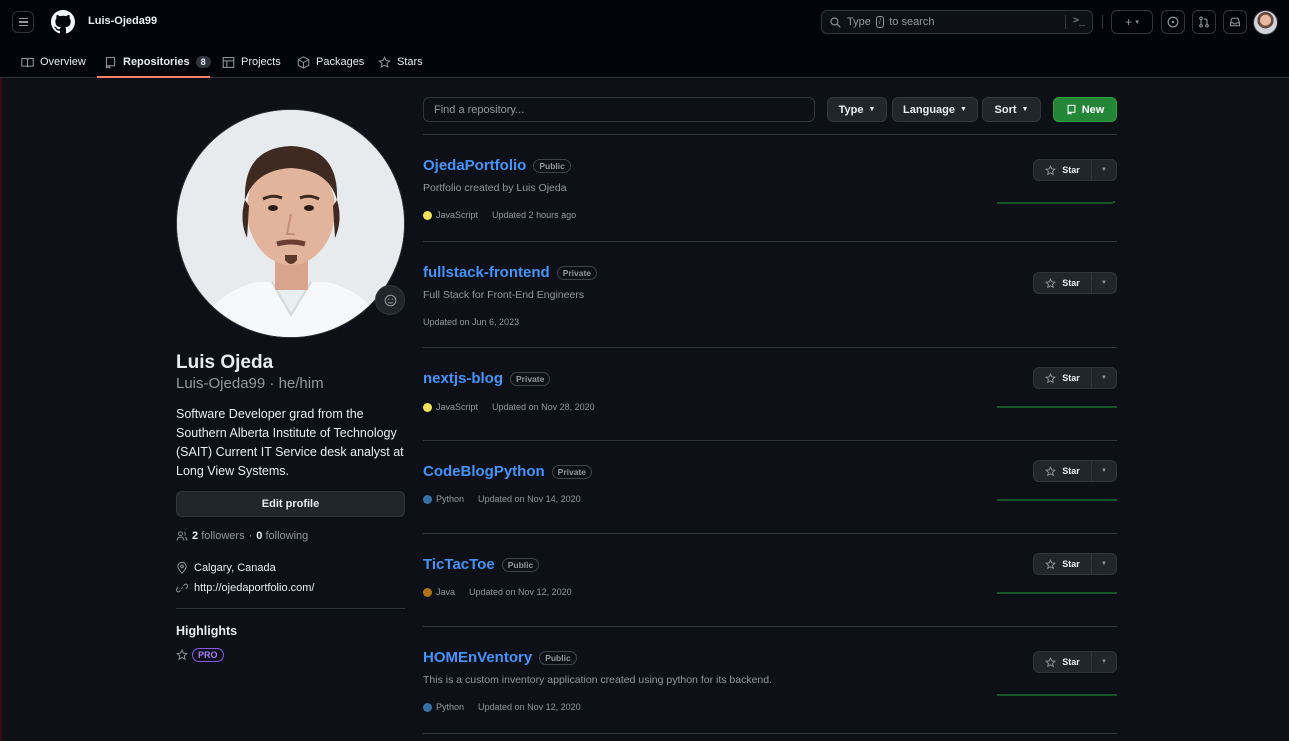  What do you see at coordinates (1, 370) in the screenshot?
I see `window-edge` at bounding box center [1, 370].